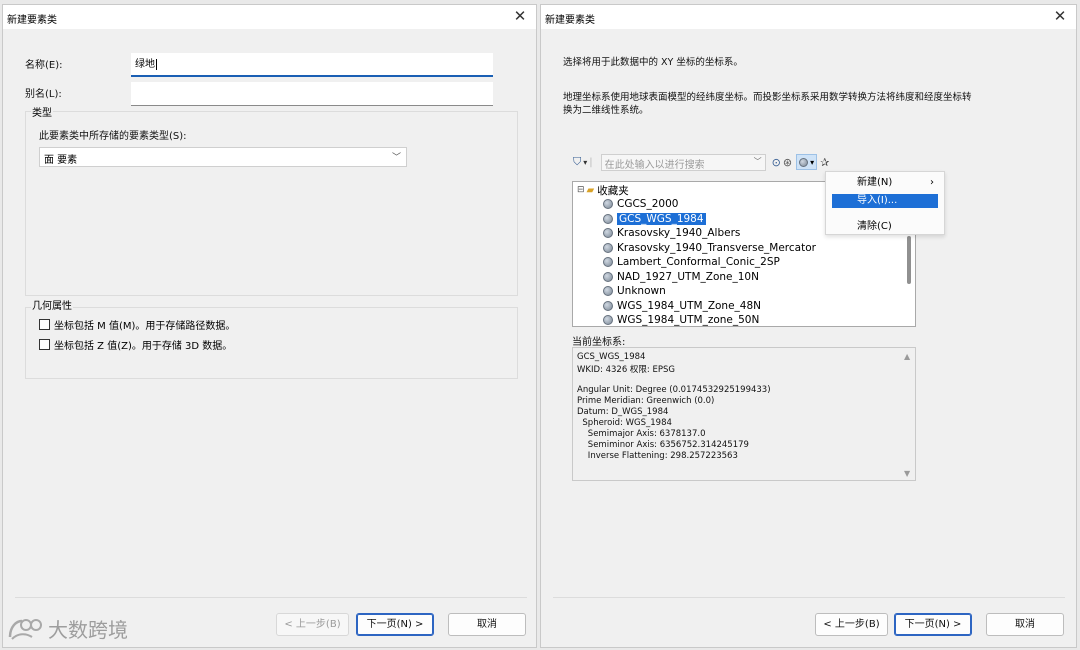 The image size is (1080, 650). What do you see at coordinates (143, 346) in the screenshot?
I see `z-values-label: 坐标包括 Z 值(Z)。用于存储 3D 数据。` at bounding box center [143, 346].